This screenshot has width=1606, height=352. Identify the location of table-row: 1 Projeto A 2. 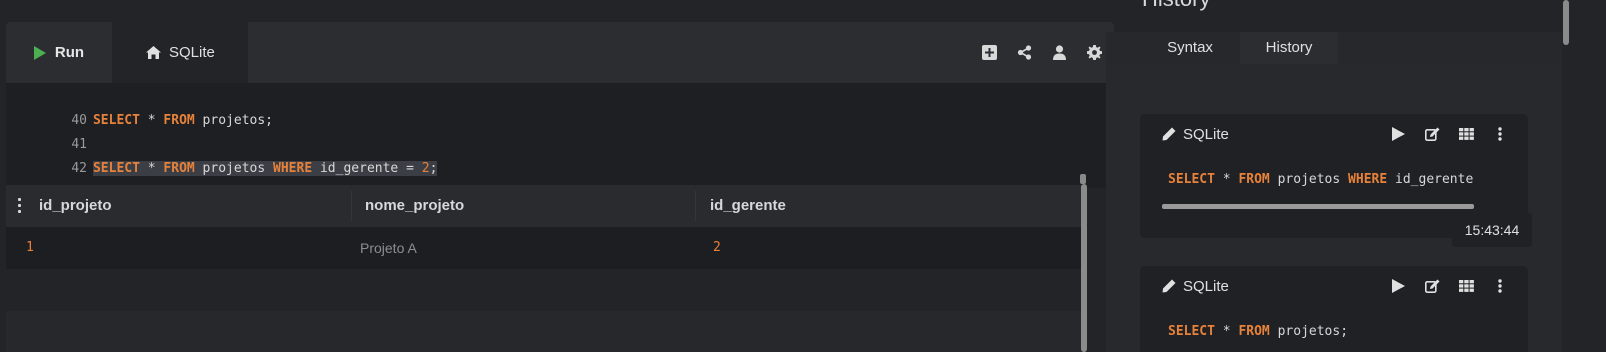
(546, 248).